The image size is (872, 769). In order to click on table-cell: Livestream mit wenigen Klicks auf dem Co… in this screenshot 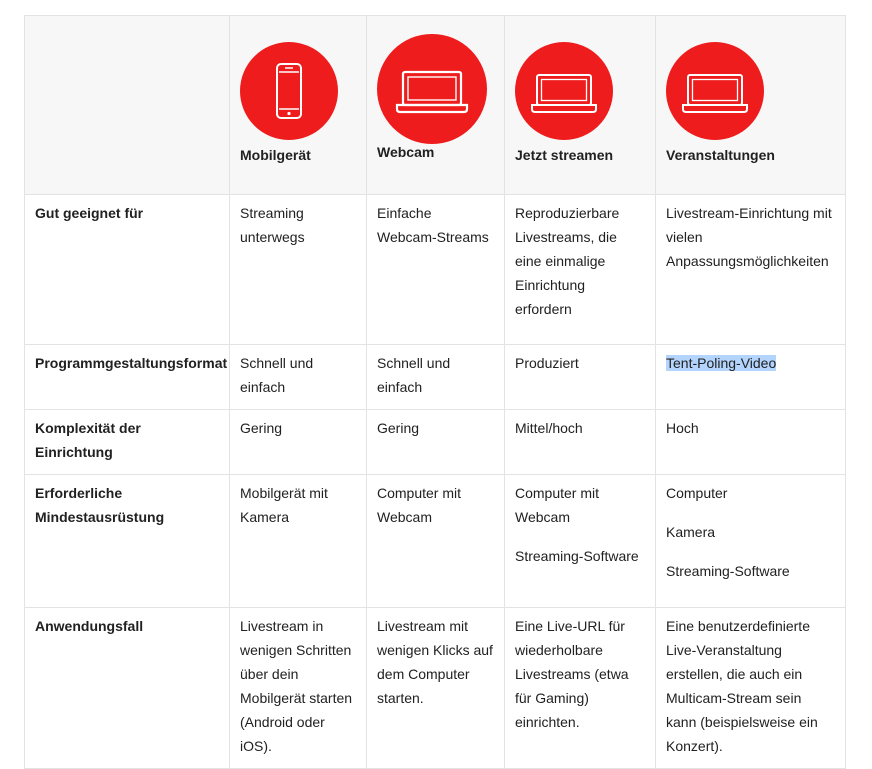, I will do `click(435, 688)`.